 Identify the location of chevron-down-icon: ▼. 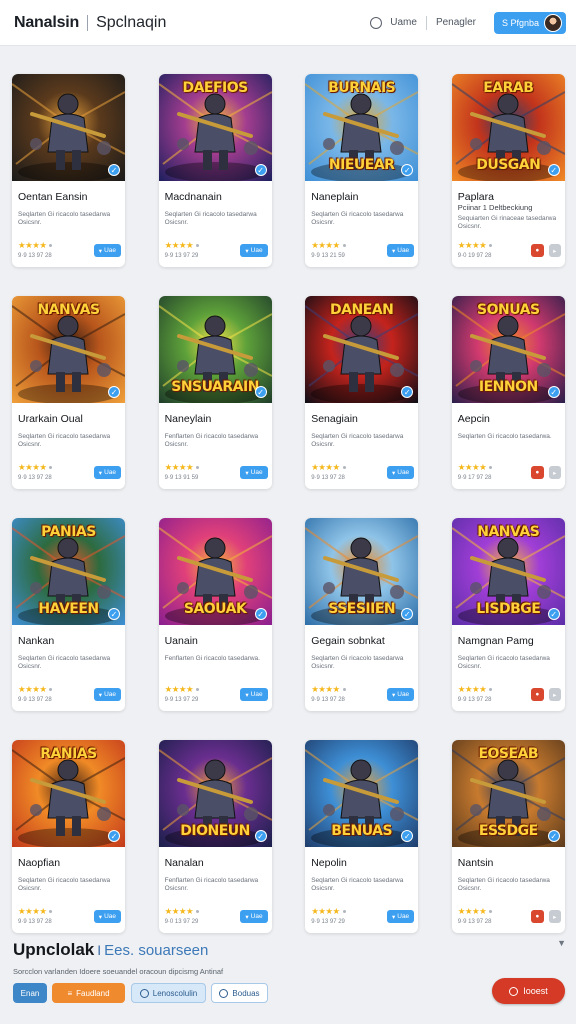
(561, 943).